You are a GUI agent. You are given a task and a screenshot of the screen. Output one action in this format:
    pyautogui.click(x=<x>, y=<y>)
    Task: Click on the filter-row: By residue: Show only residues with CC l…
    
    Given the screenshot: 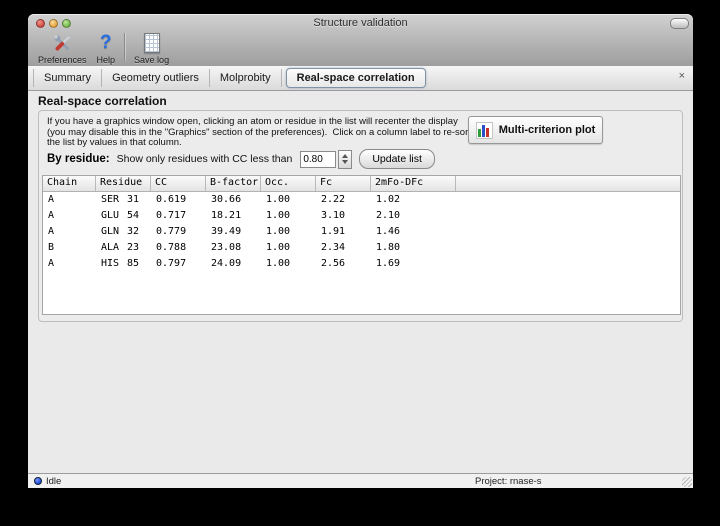 What is the action you would take?
    pyautogui.click(x=241, y=159)
    